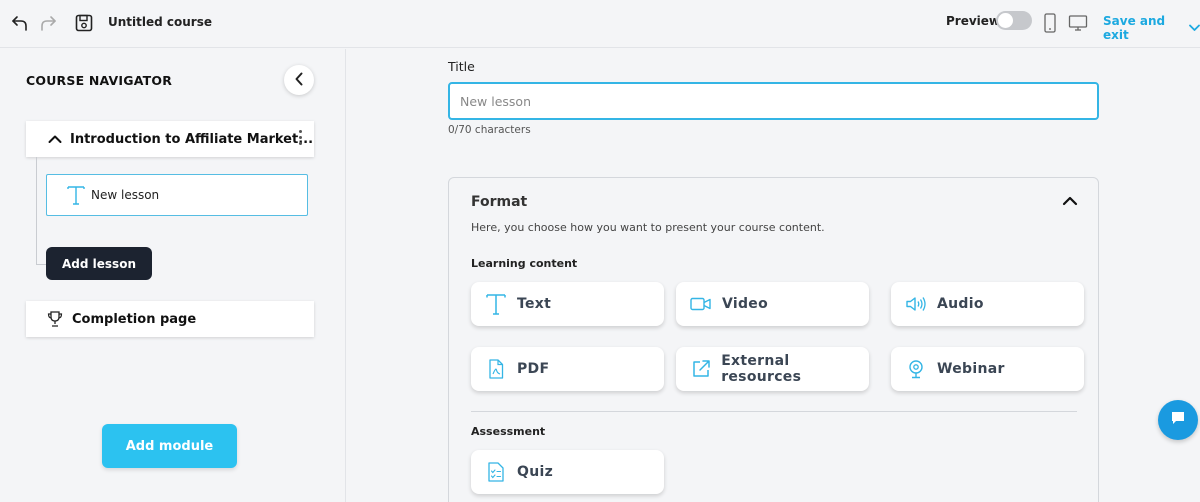 The width and height of the screenshot is (1200, 502). I want to click on format-video-label: Video, so click(745, 304).